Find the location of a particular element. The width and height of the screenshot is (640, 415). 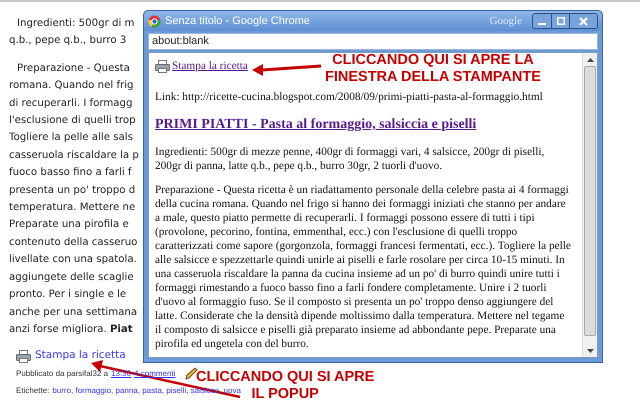

text-line: presenta un po' troppo d is located at coordinates (72, 191).